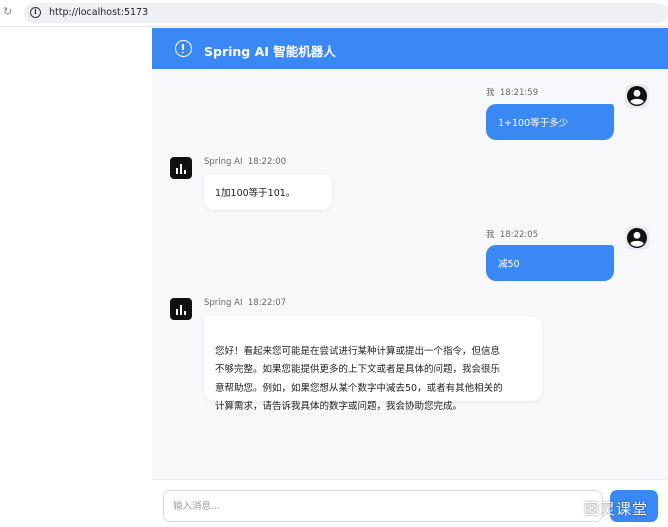 This screenshot has height=527, width=668. I want to click on alert-circle-icon, so click(183, 48).